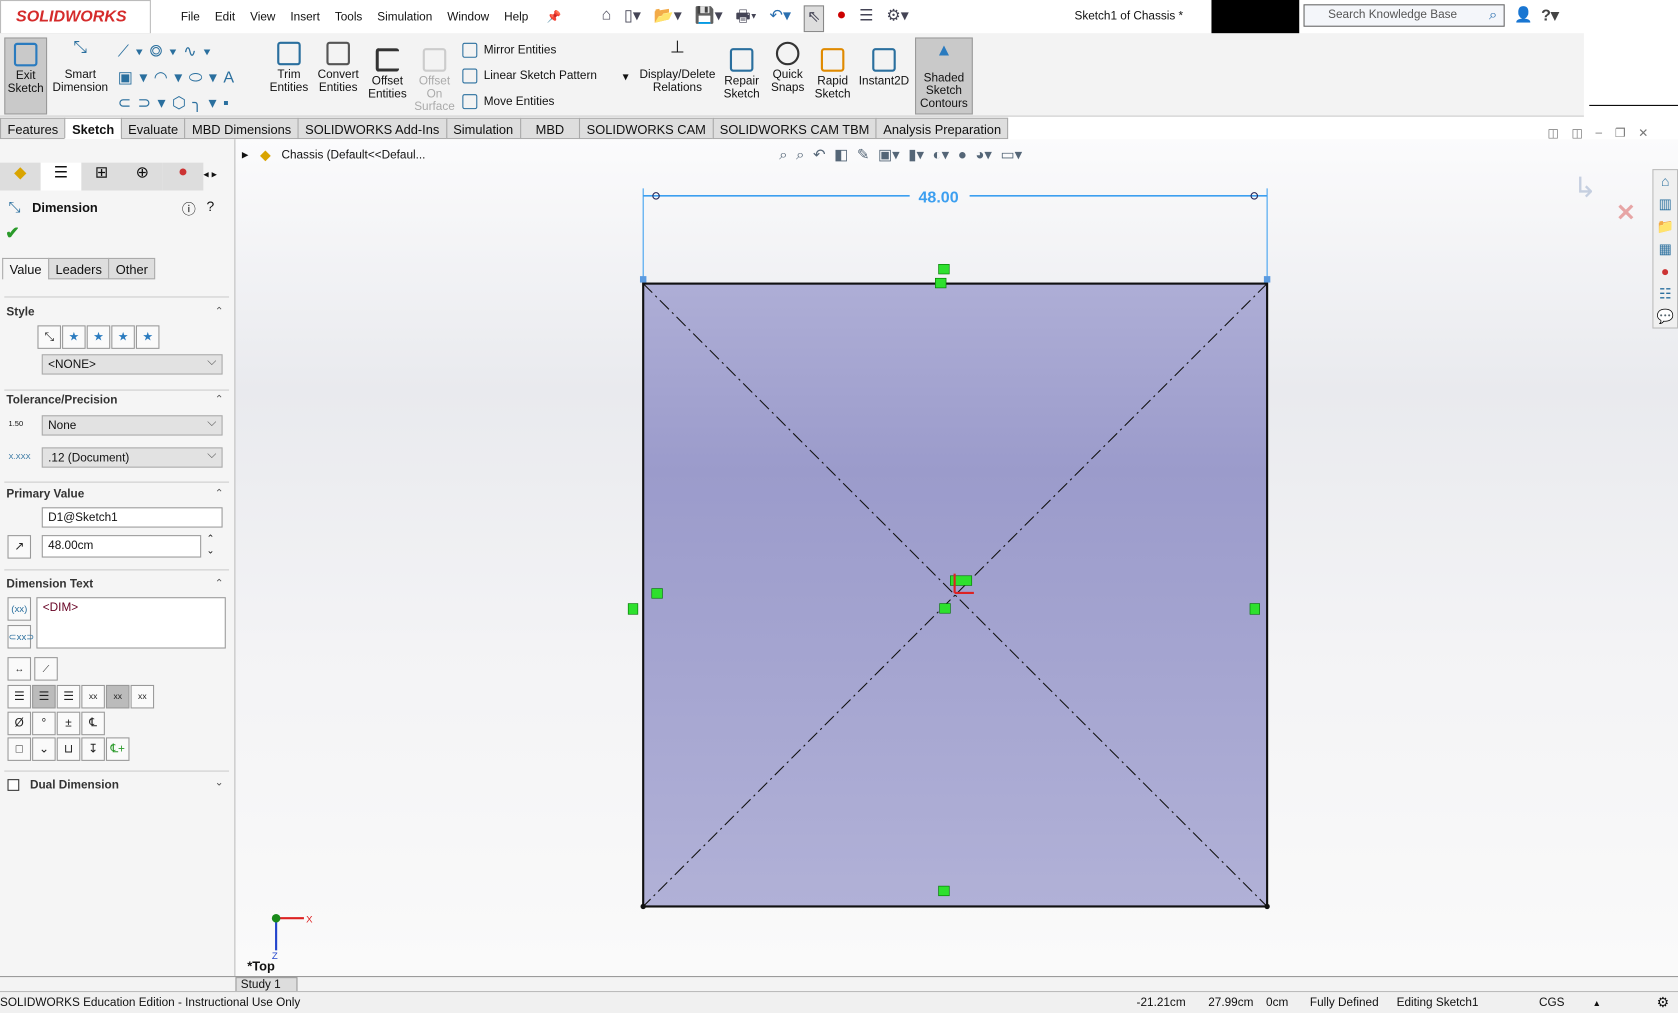  Describe the element at coordinates (132, 457) in the screenshot. I see `precision-select: .12 (Document)` at that location.